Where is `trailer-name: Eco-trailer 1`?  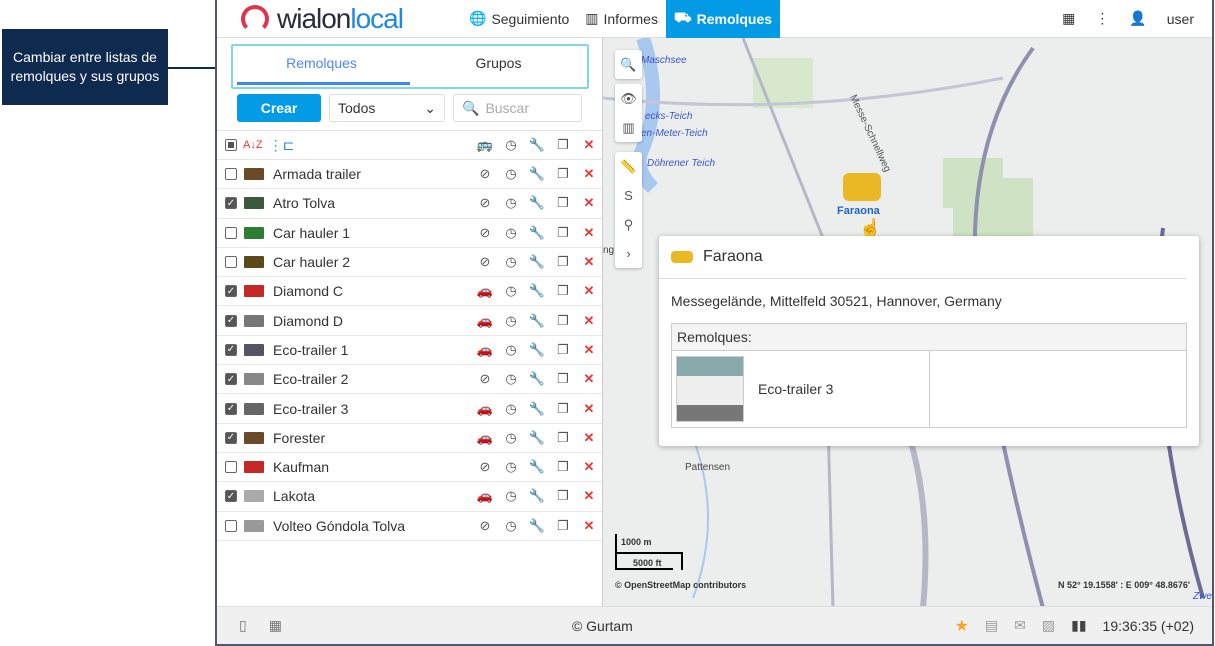 trailer-name: Eco-trailer 1 is located at coordinates (372, 350).